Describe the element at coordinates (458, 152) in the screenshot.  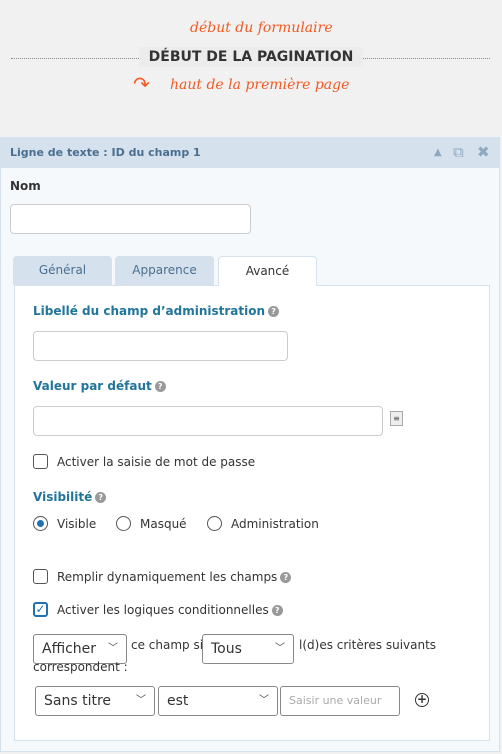
I see `duplicate-icon: ⧉` at that location.